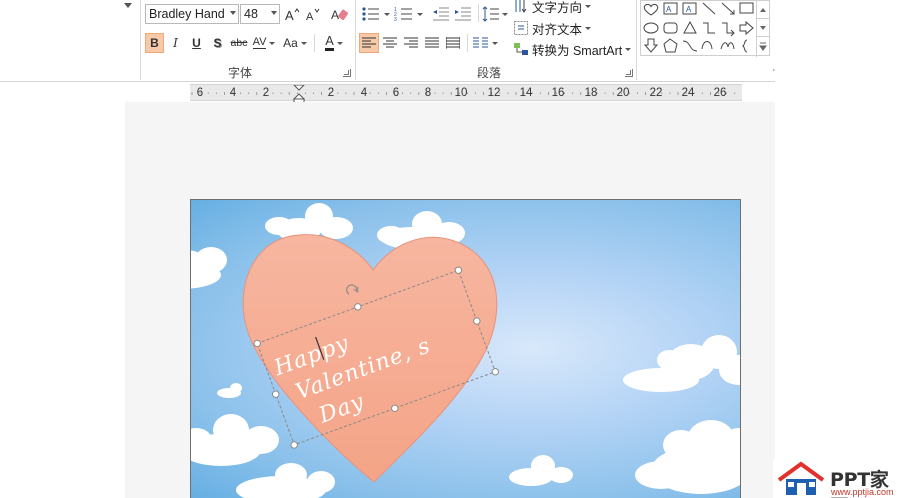 Image resolution: width=900 pixels, height=498 pixels. What do you see at coordinates (428, 93) in the screenshot?
I see `ruler-label: 8` at bounding box center [428, 93].